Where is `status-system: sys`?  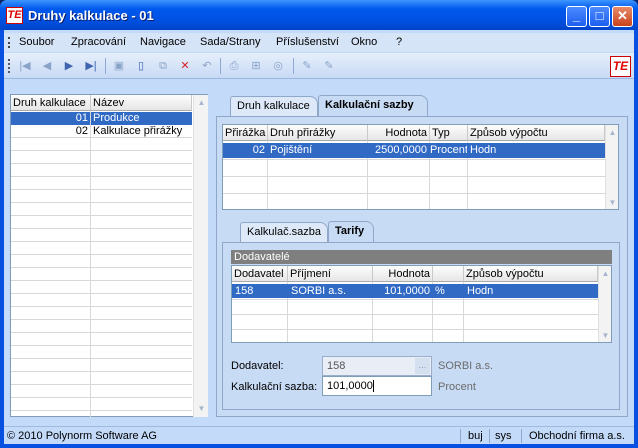 status-system: sys is located at coordinates (503, 436).